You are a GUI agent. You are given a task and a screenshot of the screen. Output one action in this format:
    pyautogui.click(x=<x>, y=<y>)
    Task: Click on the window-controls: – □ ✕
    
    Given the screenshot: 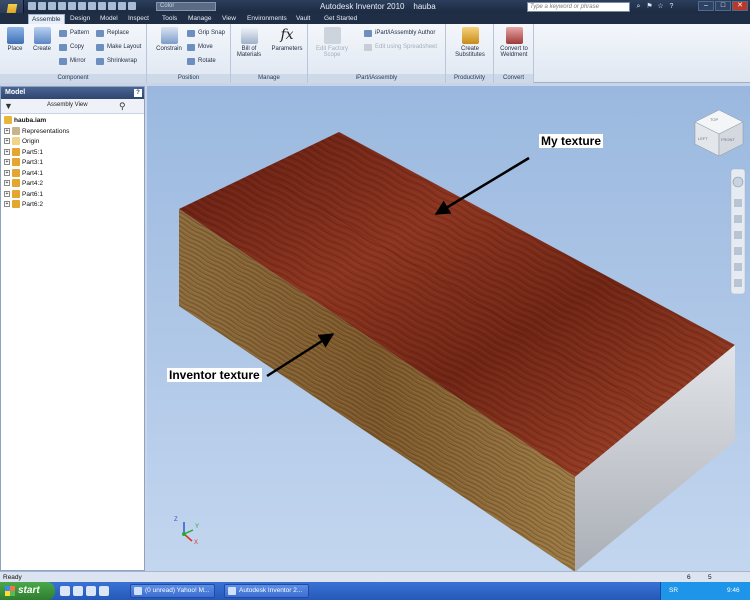 What is the action you would take?
    pyautogui.click(x=723, y=6)
    